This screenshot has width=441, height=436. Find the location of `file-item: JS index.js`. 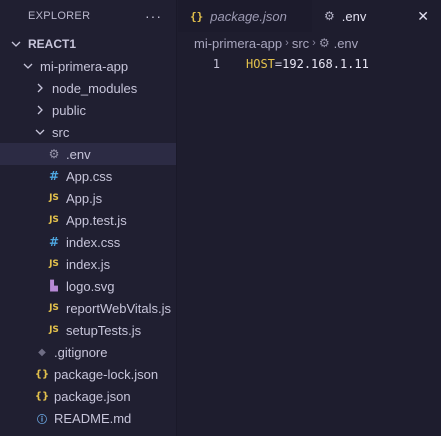

file-item: JS index.js is located at coordinates (88, 264).